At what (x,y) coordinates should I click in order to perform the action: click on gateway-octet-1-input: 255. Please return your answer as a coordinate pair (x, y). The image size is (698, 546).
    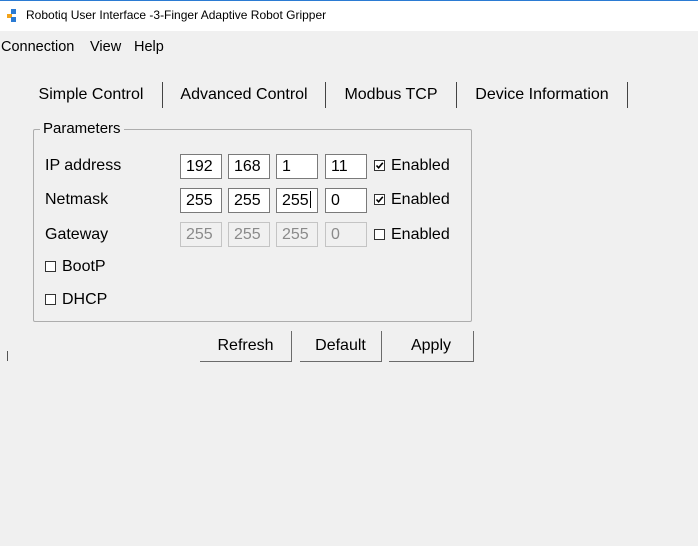
    Looking at the image, I should click on (201, 234).